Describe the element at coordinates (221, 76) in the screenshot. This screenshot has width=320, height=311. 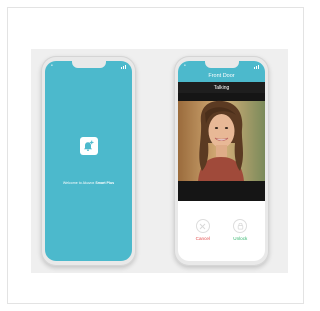
I see `door-title: Front Door` at that location.